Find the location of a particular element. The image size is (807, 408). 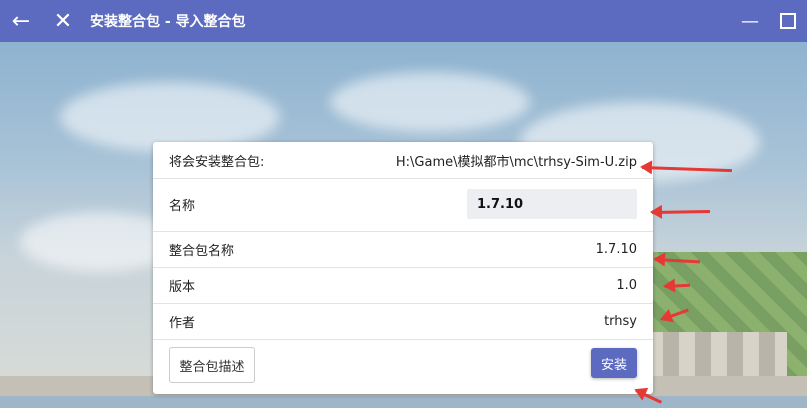

author-value: trhsy is located at coordinates (620, 321).